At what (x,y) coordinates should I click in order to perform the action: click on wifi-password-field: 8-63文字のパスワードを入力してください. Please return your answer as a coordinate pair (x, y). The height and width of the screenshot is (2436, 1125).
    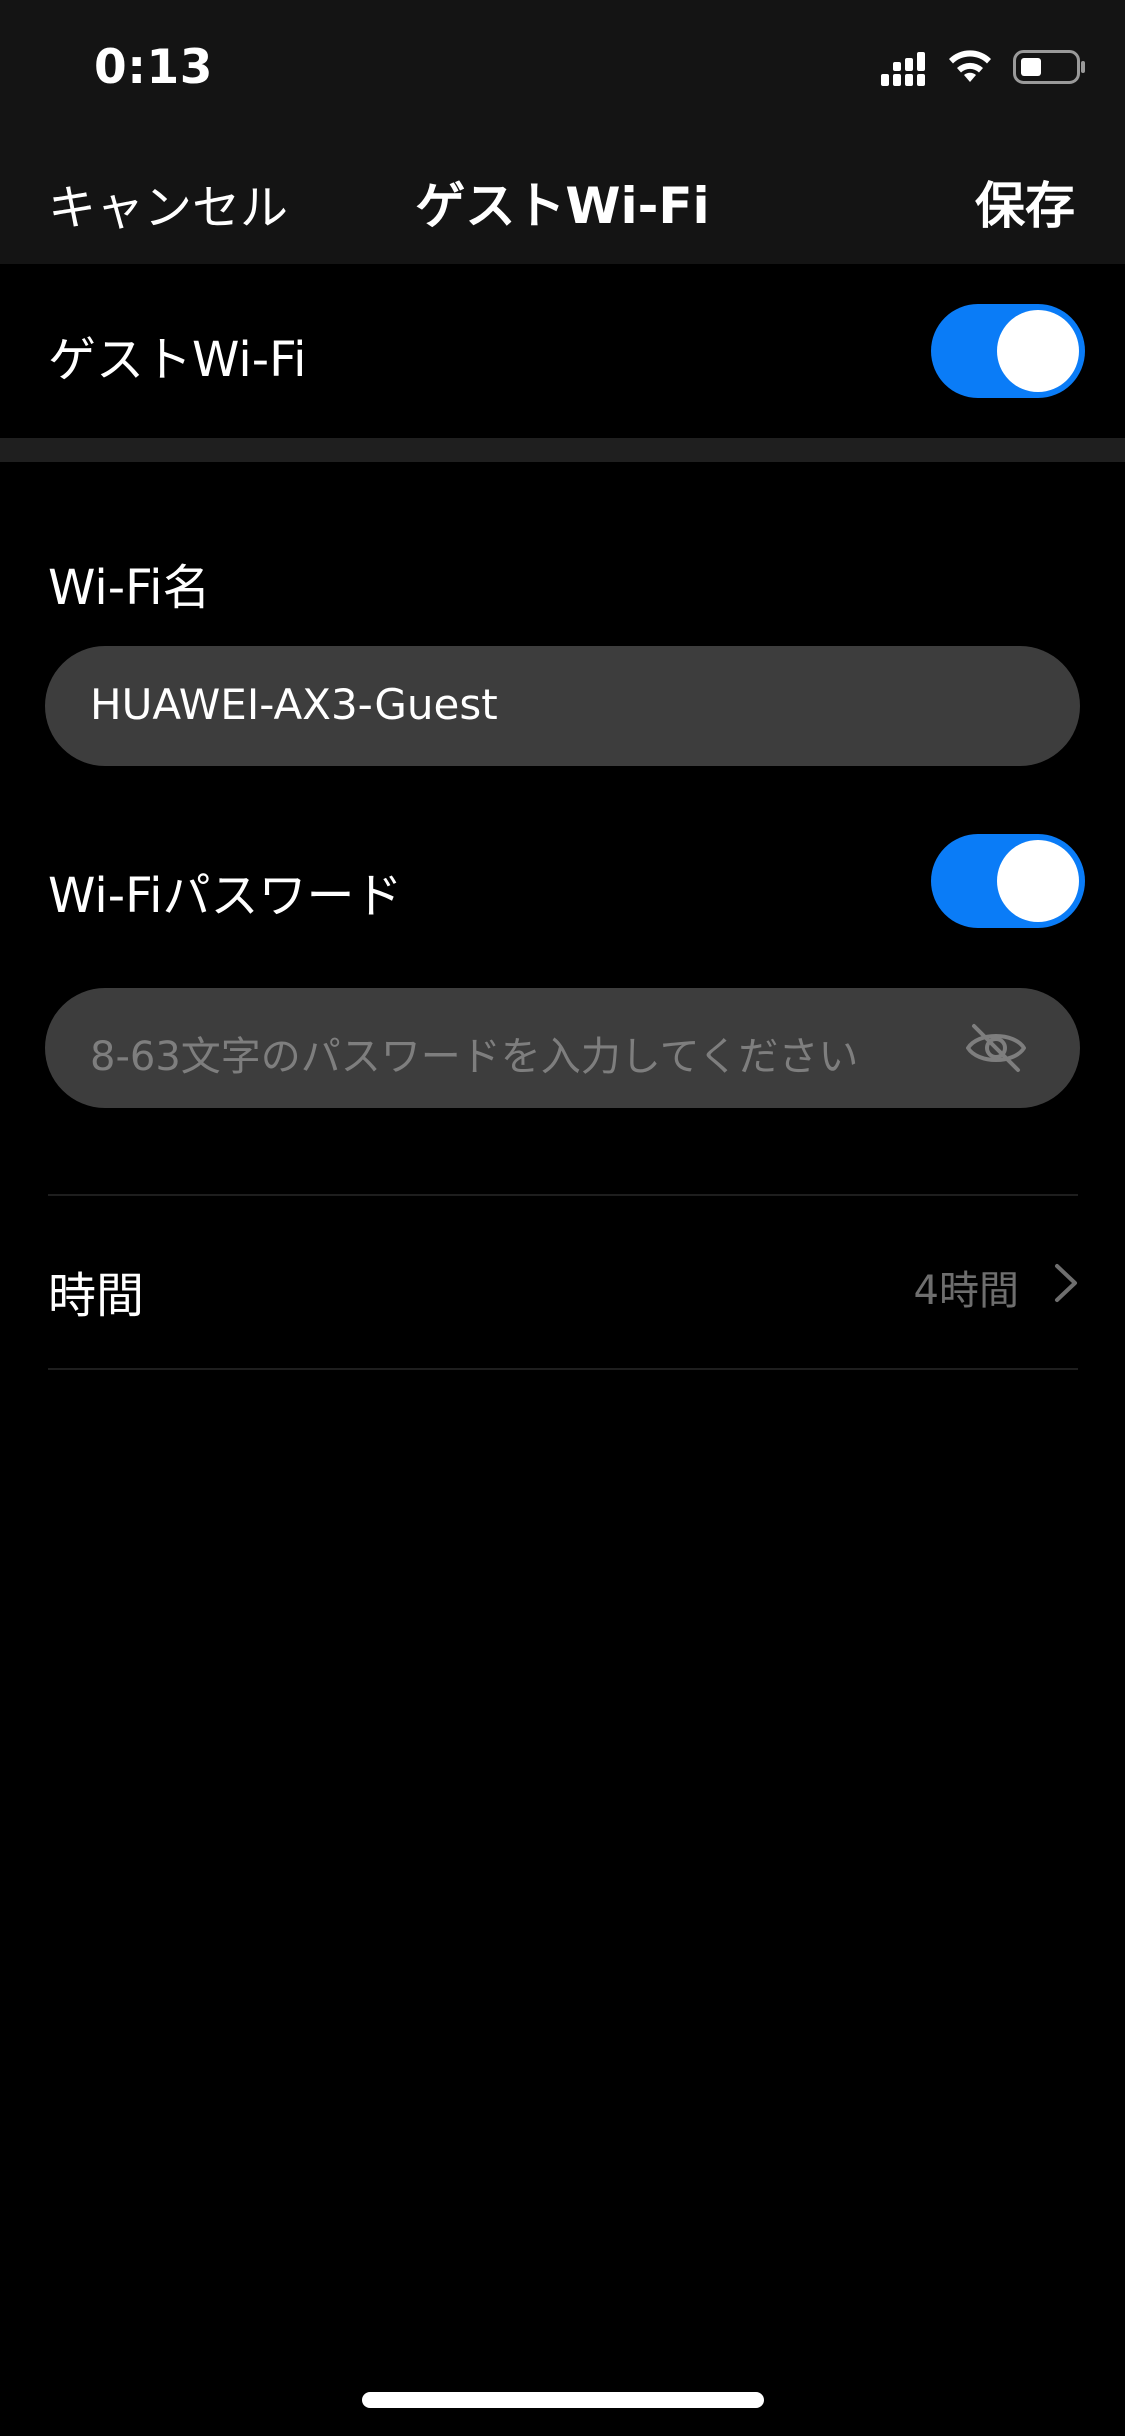
    Looking at the image, I should click on (562, 1048).